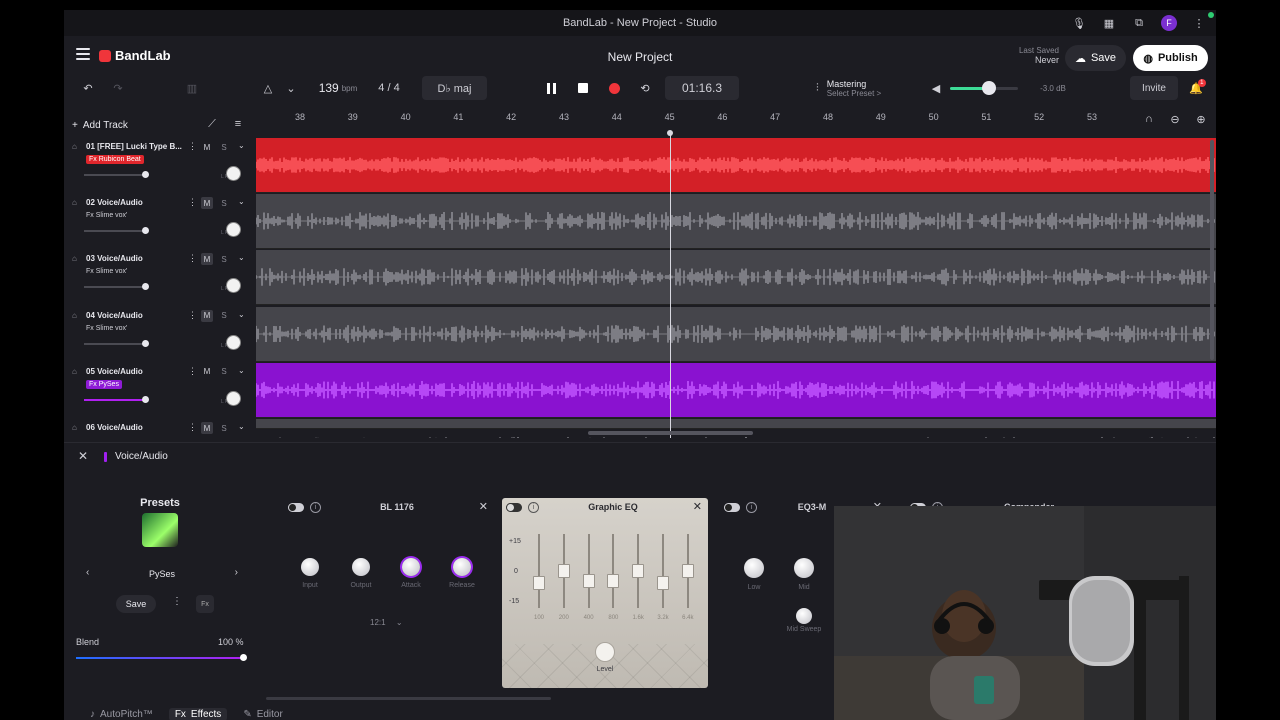 This screenshot has height=720, width=1280. What do you see at coordinates (583, 88) in the screenshot?
I see `stop-button` at bounding box center [583, 88].